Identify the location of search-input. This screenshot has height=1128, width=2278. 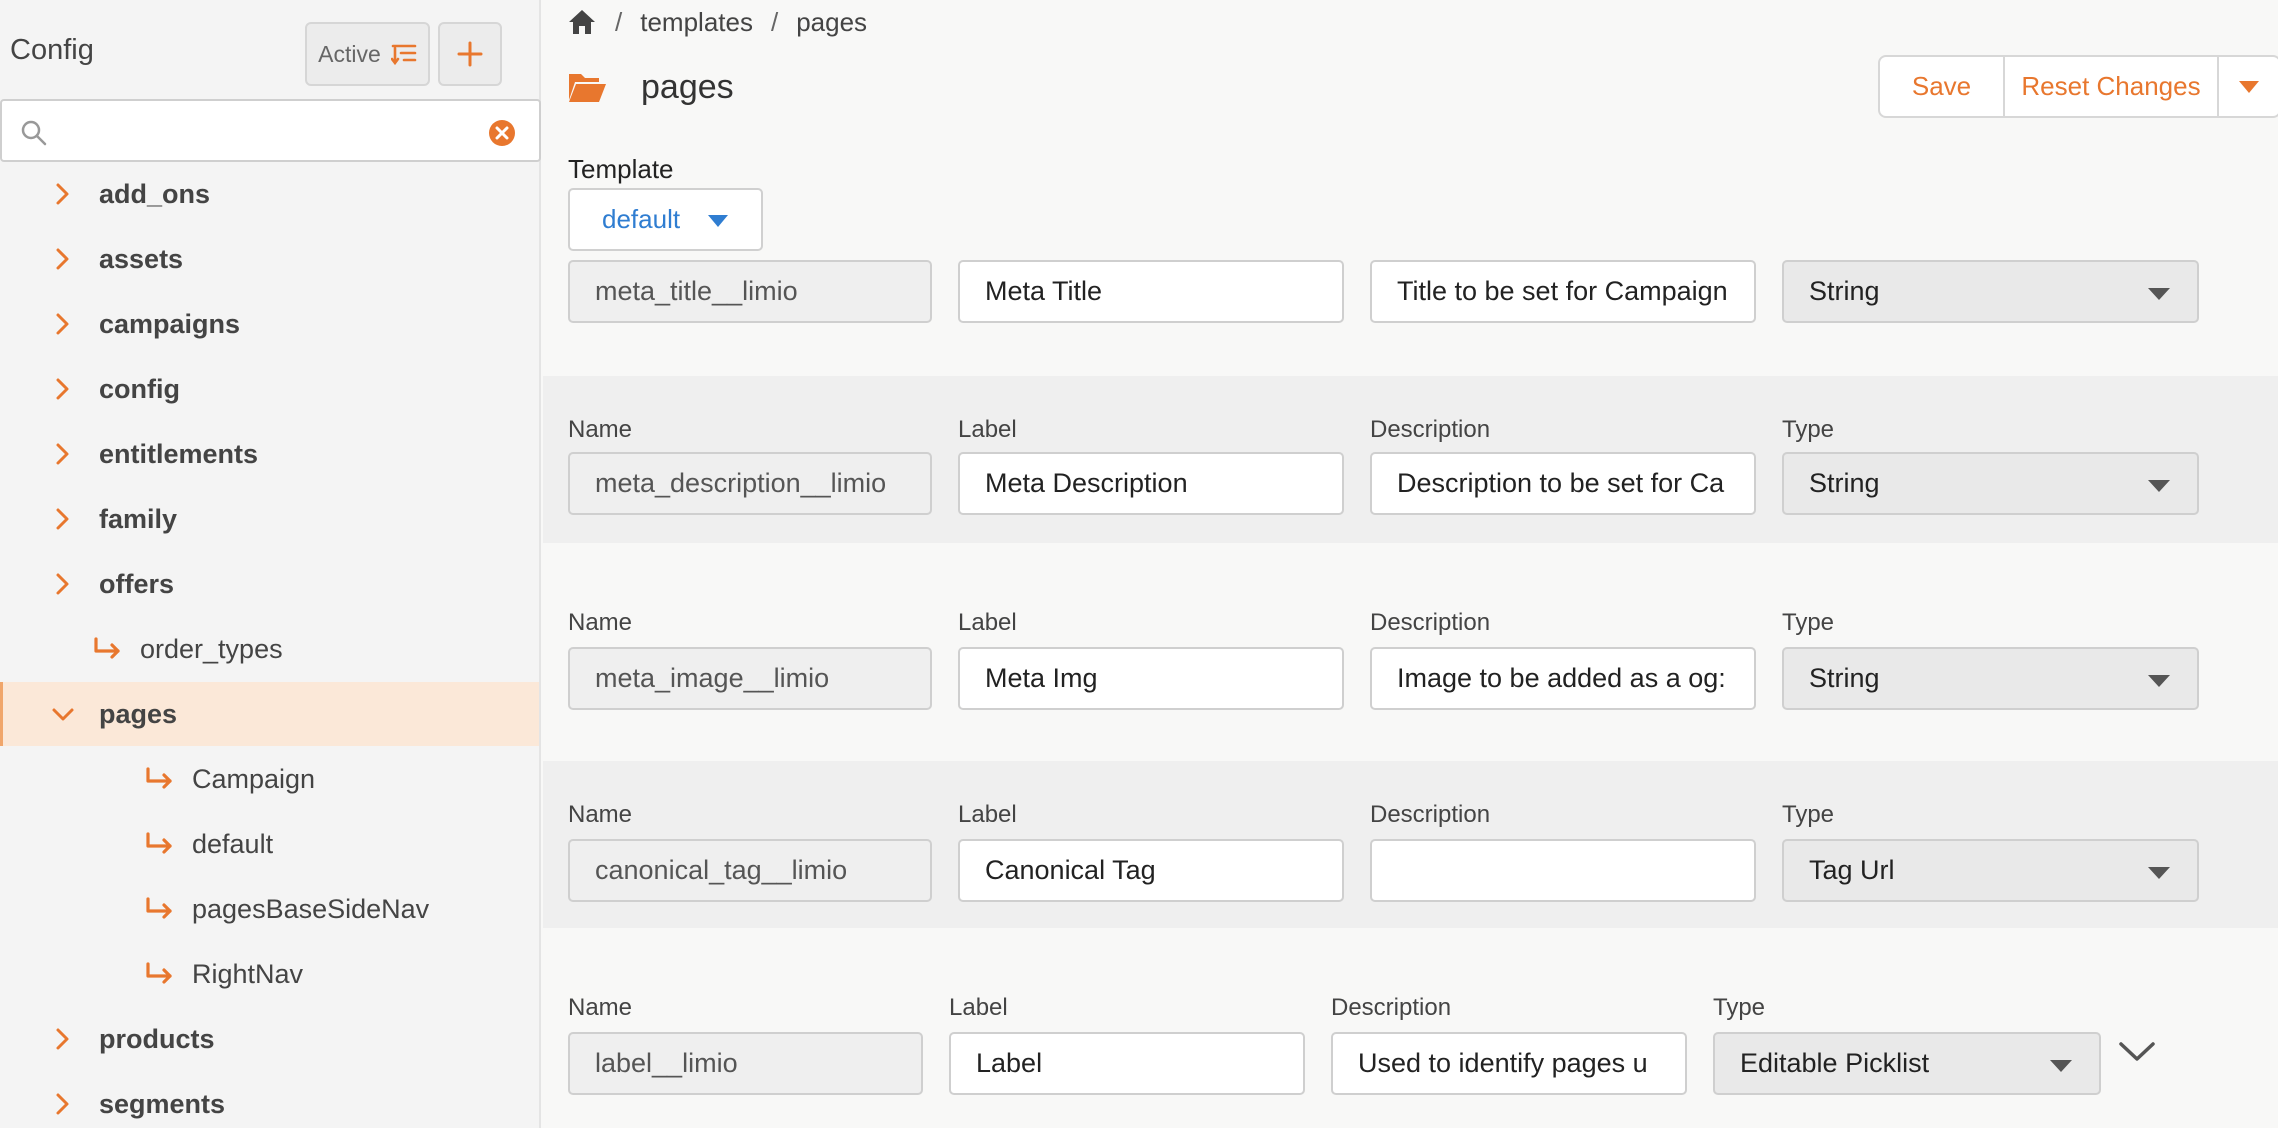
(268, 132).